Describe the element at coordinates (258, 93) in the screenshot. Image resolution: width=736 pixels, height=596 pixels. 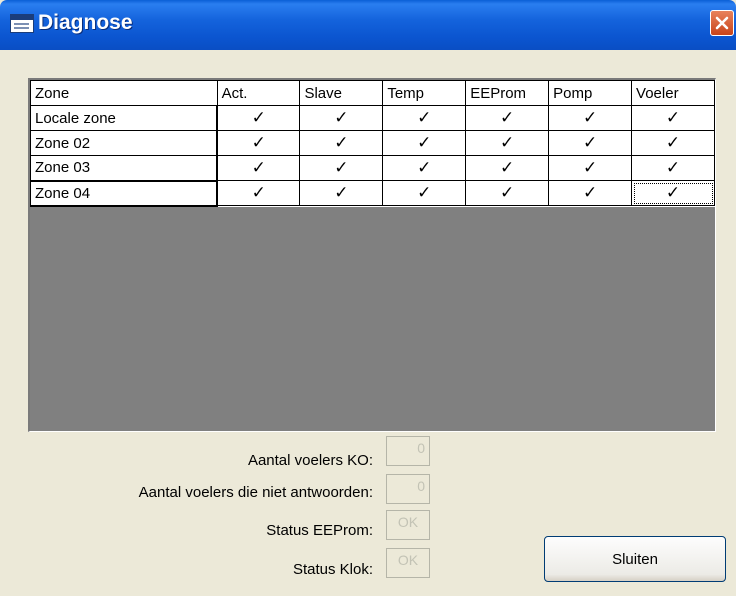
I see `column-header-act: Act.` at that location.